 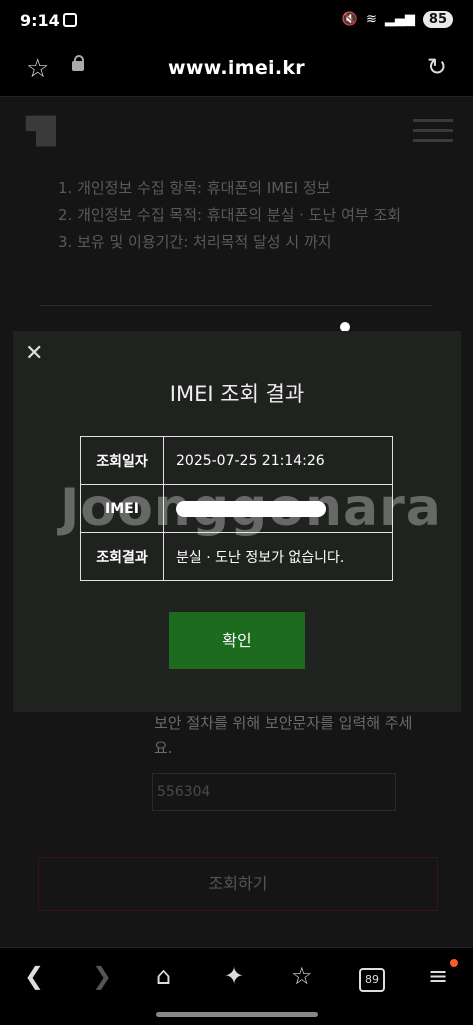 What do you see at coordinates (237, 394) in the screenshot?
I see `modal-title: IMEI 조회 결과` at bounding box center [237, 394].